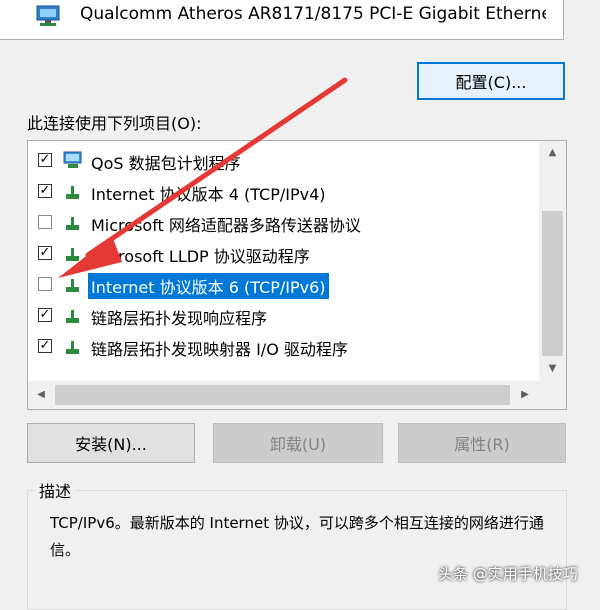 The height and width of the screenshot is (610, 600). I want to click on item-label: 链路层拓扑发现映射器 I/O 驱动程序, so click(219, 349).